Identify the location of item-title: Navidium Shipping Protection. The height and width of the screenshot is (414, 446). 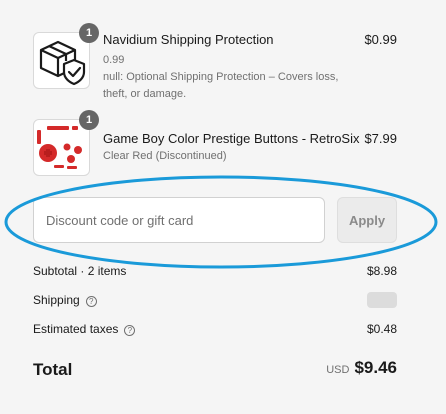
(188, 39).